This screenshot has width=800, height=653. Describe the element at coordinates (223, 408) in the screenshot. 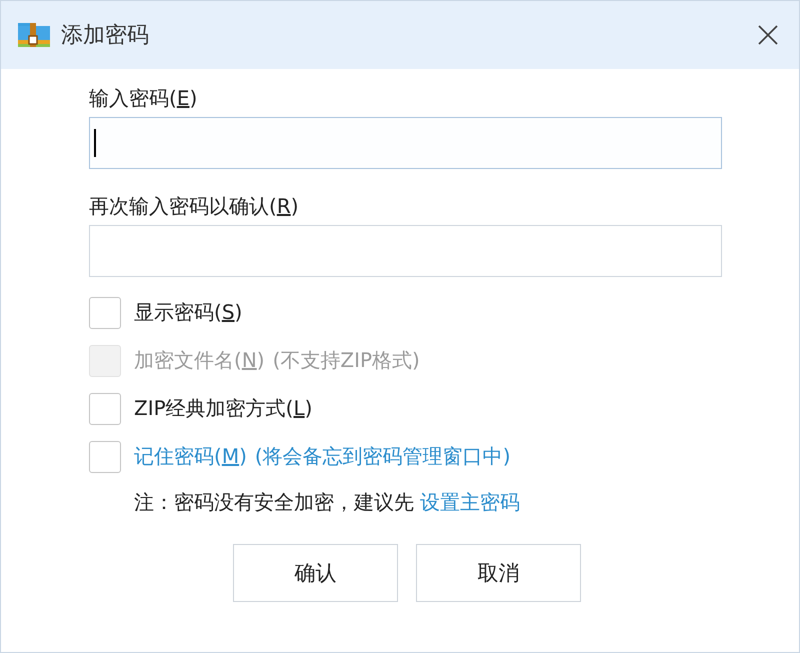

I see `option-label: ZIP经典加密方式(L)` at that location.